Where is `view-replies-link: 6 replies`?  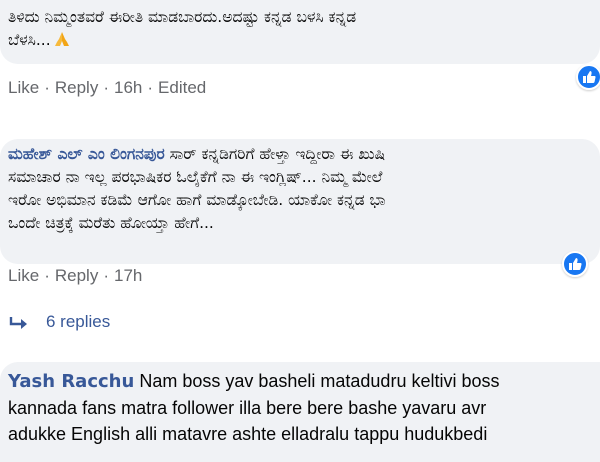 view-replies-link: 6 replies is located at coordinates (59, 322).